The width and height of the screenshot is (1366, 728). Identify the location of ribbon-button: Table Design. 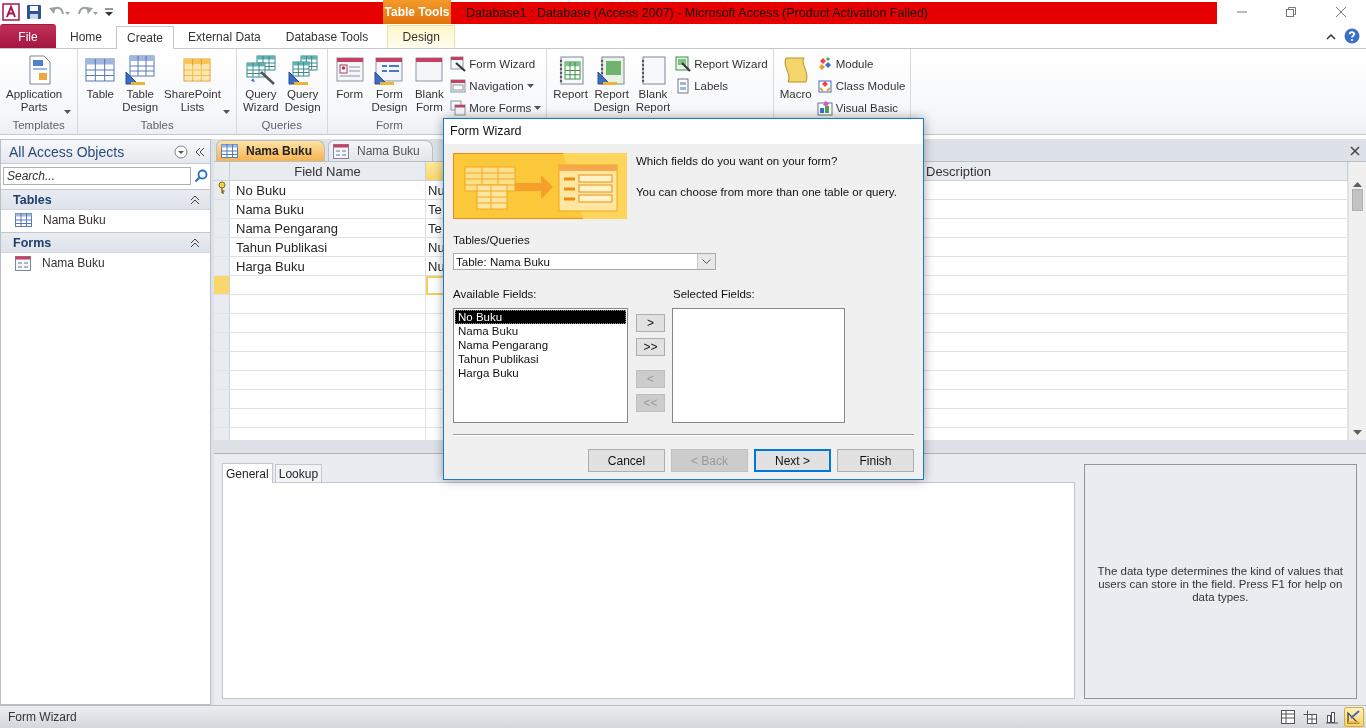
(140, 84).